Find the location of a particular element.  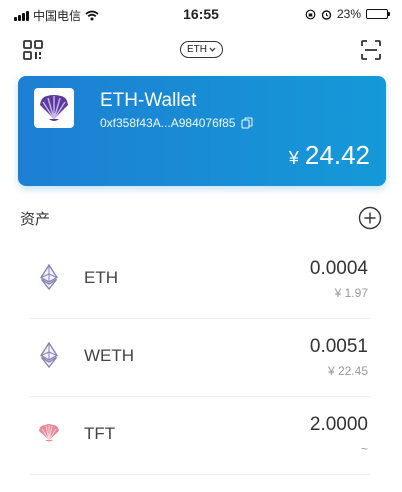

qr-code-icon is located at coordinates (34, 51).